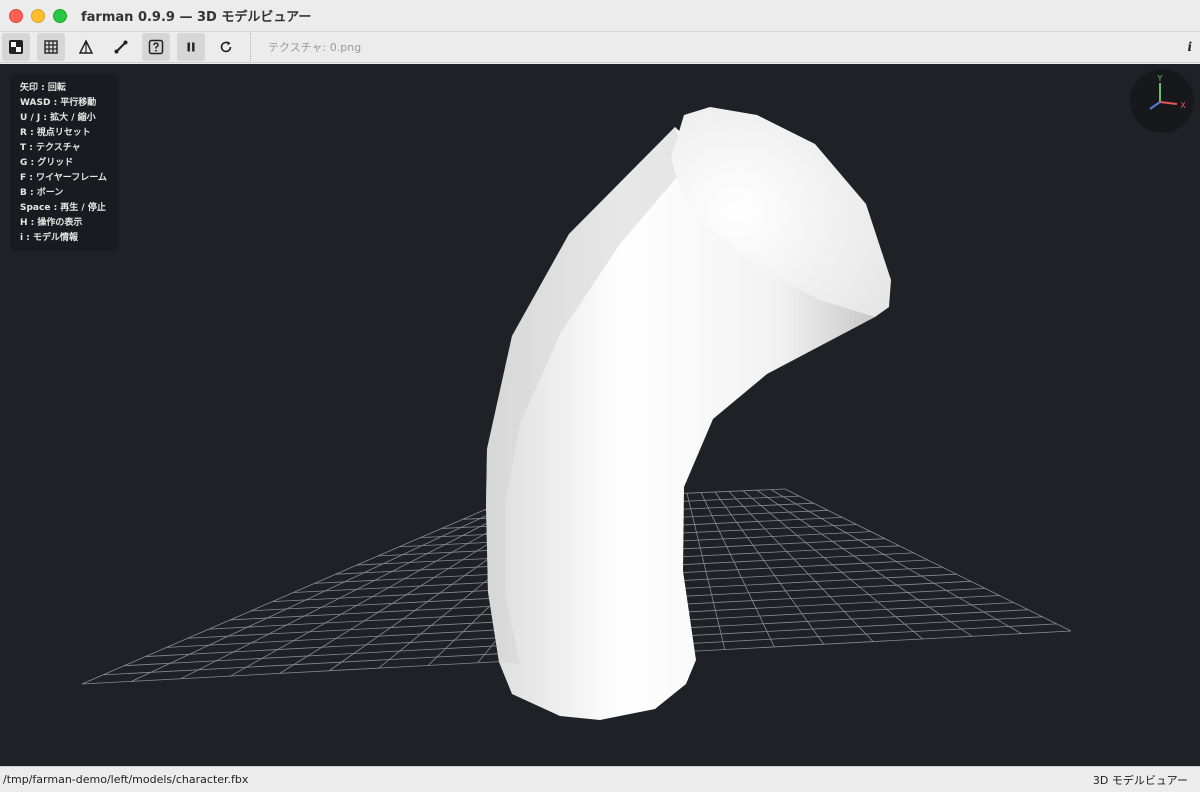  I want to click on wireframe-icon, so click(86, 46).